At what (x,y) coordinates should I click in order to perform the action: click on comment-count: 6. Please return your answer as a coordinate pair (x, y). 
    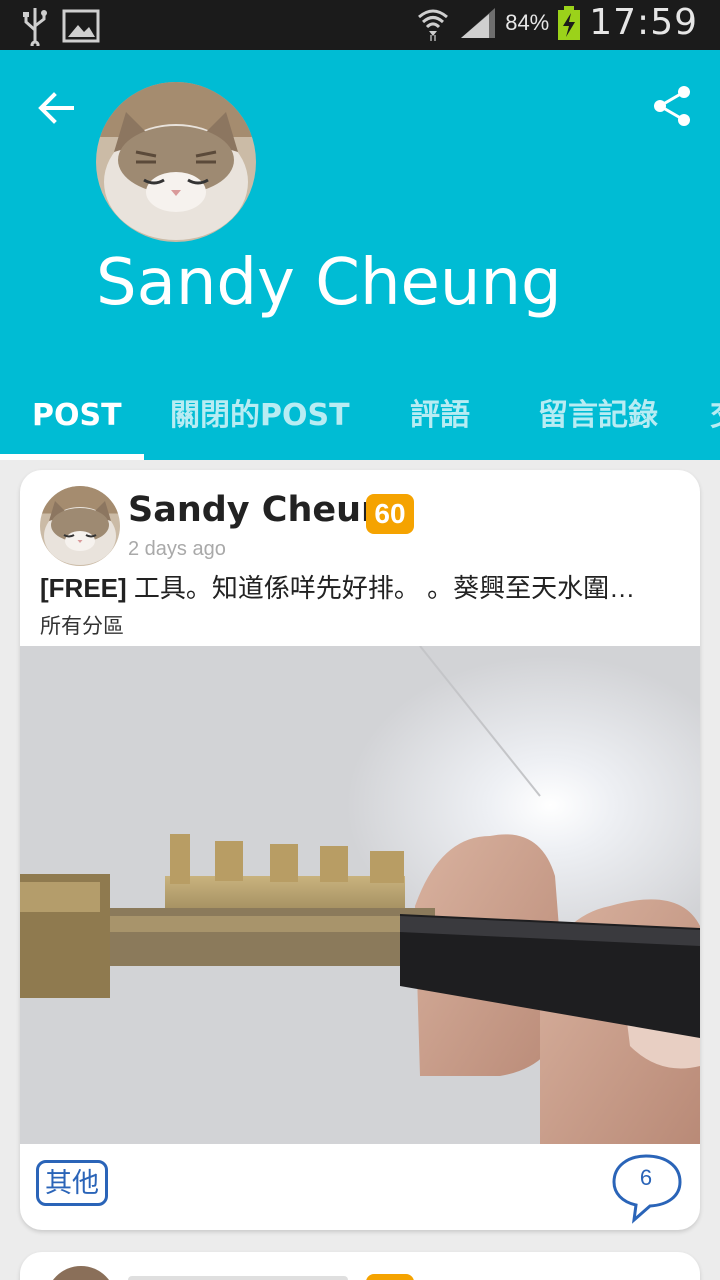
    Looking at the image, I should click on (646, 1177).